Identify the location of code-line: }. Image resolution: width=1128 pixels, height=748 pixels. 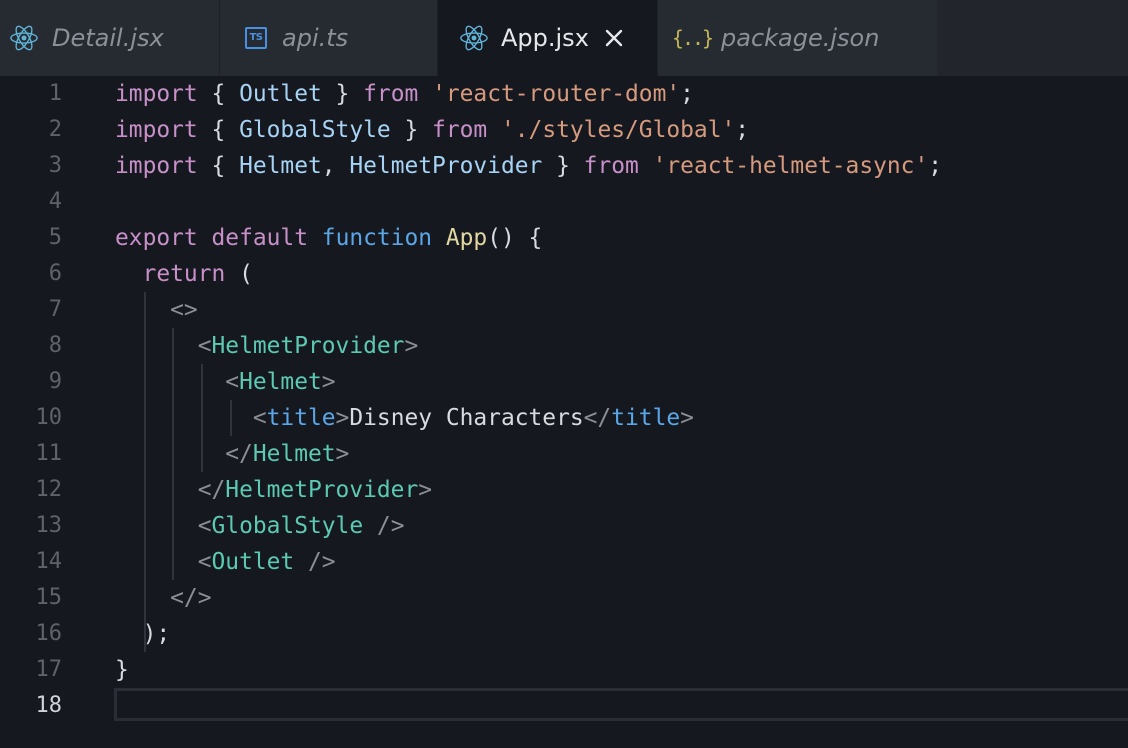
(122, 670).